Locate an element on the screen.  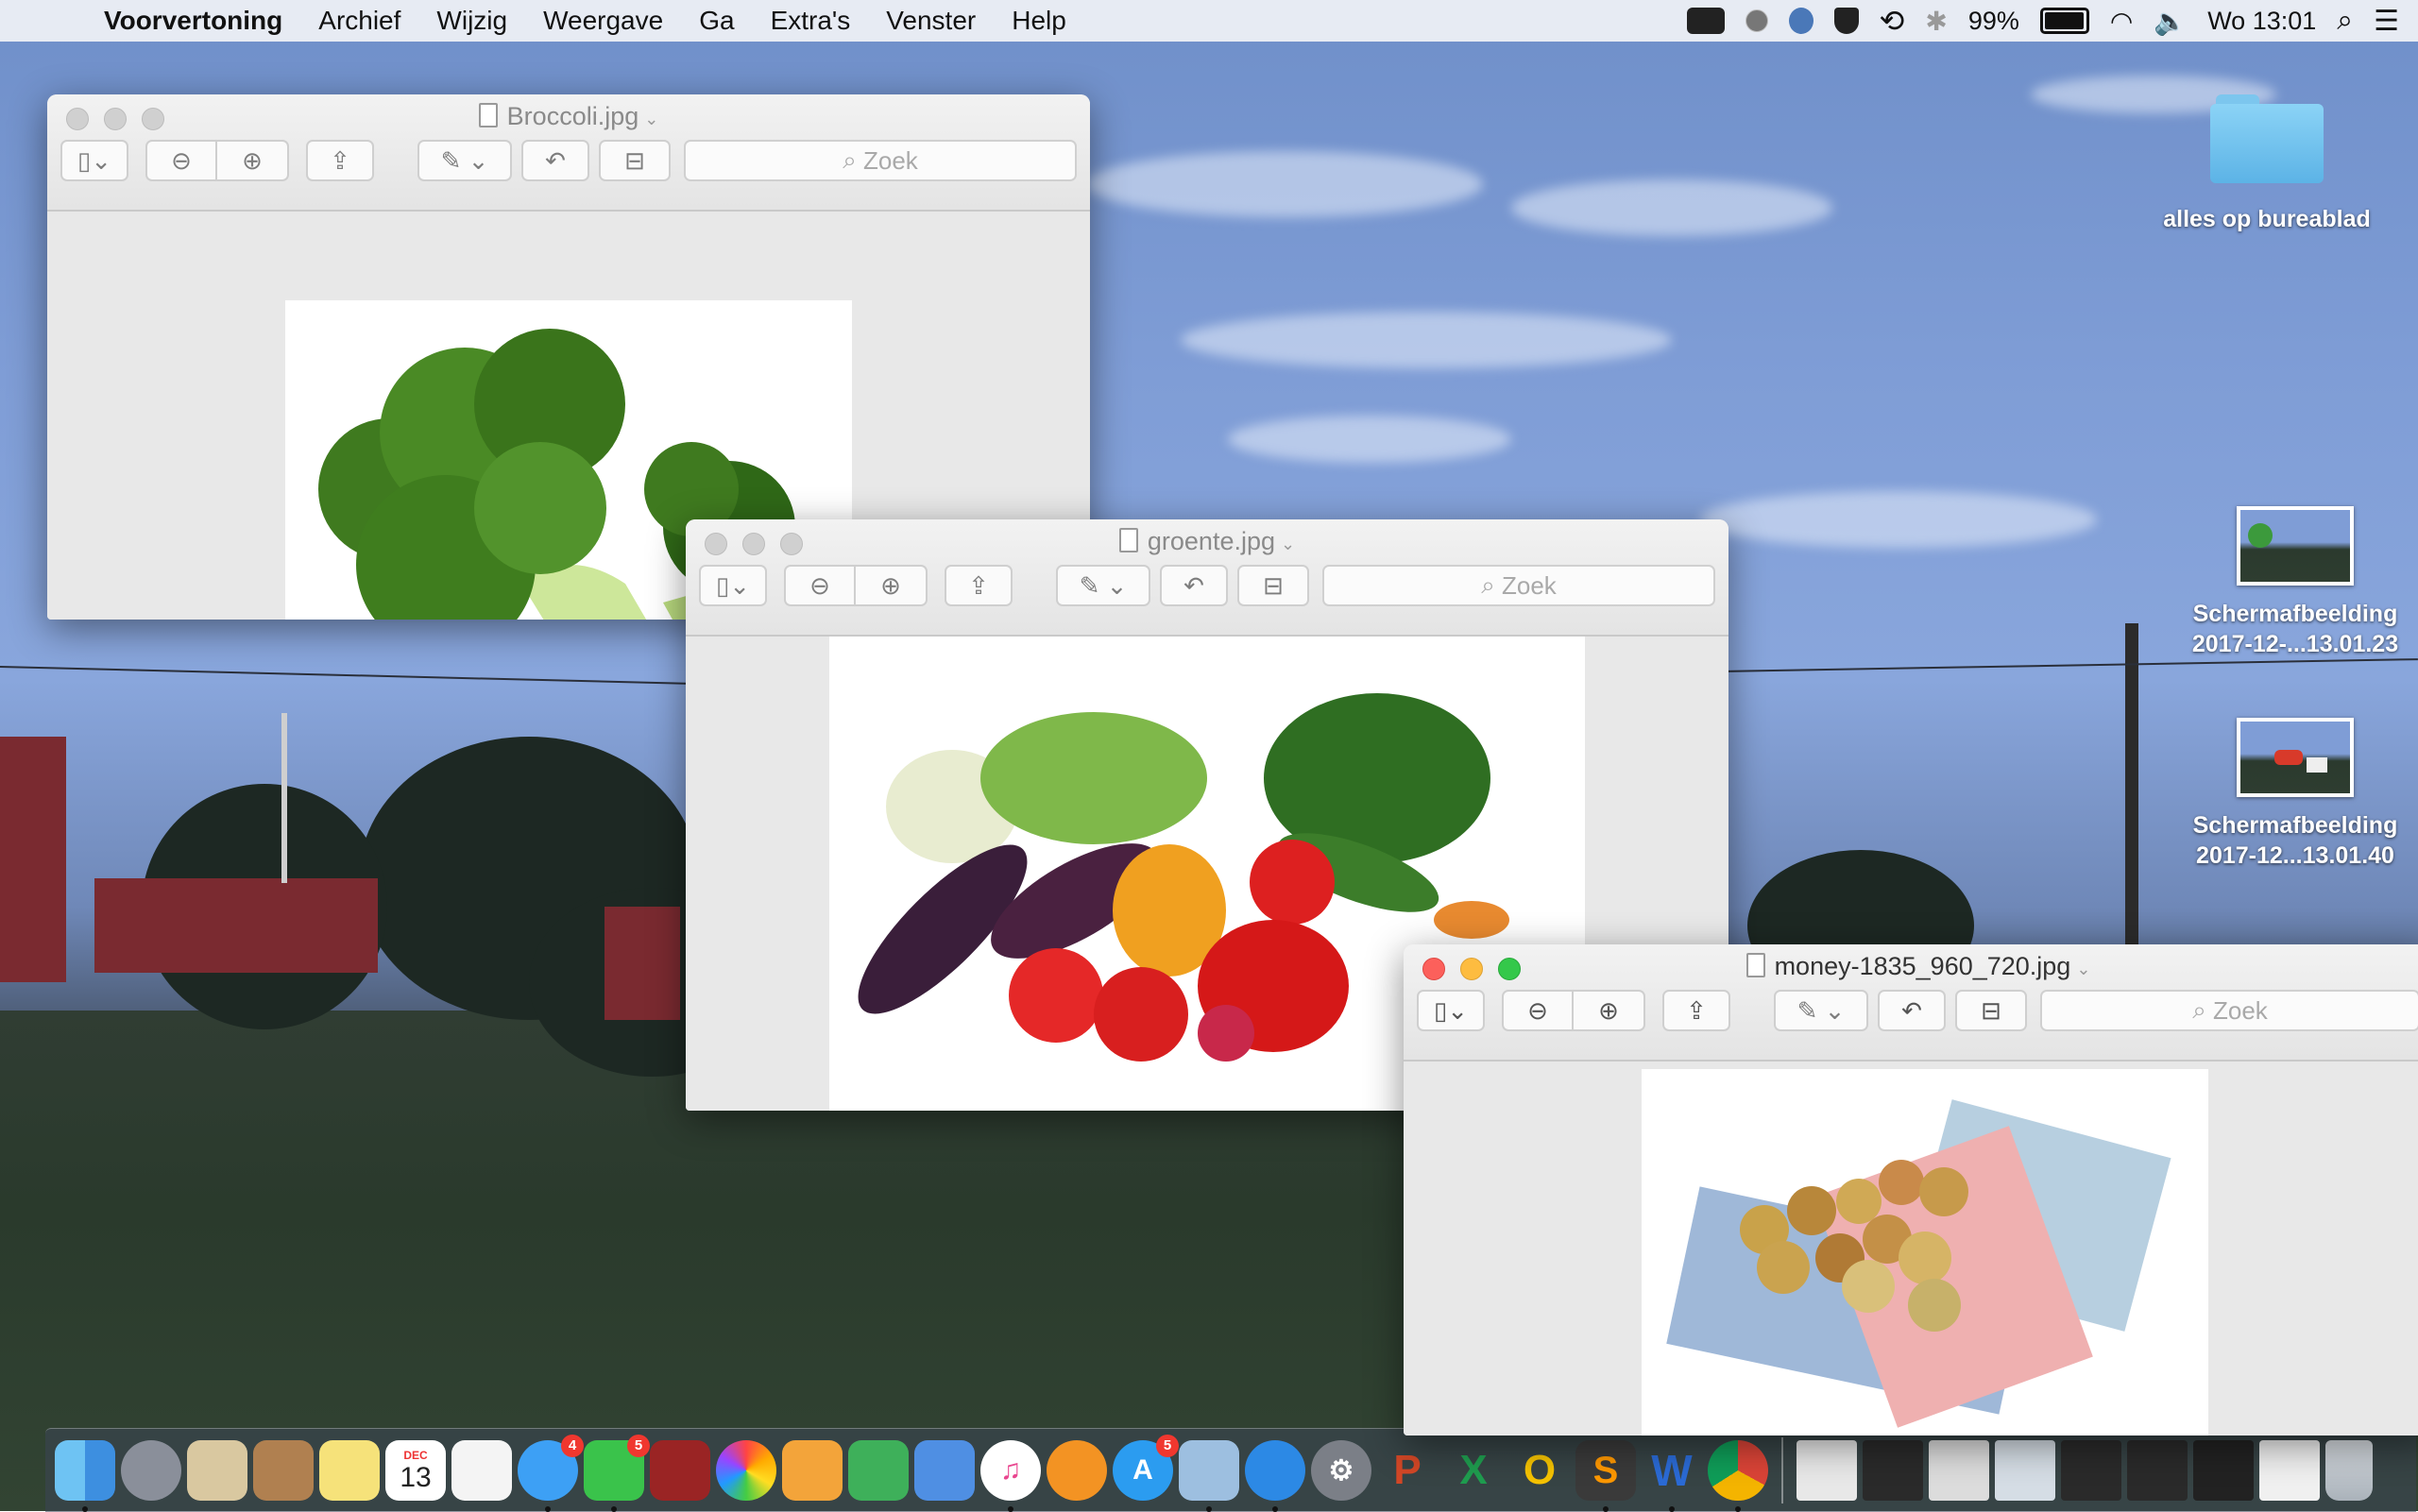
desktop-folder-alles-op-bureablad: alles op bureablad is located at coordinates (2267, 164).